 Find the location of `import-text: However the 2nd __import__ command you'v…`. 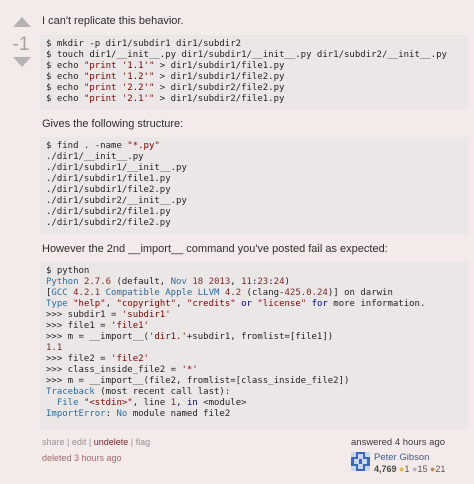

import-text: However the 2nd __import__ command you'v… is located at coordinates (215, 249).